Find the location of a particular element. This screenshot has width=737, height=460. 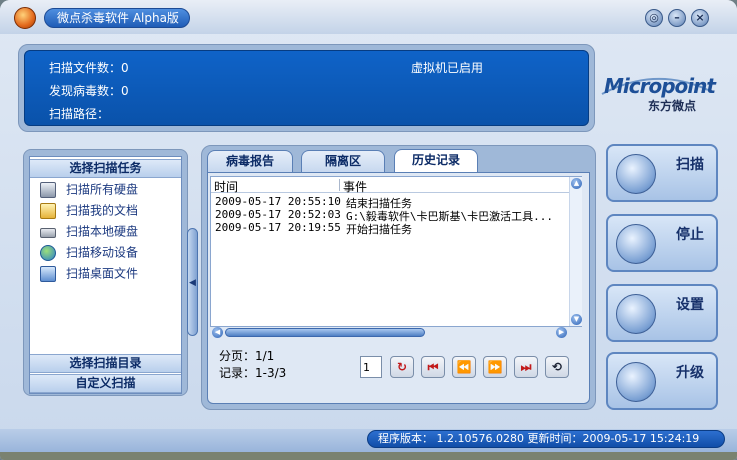

scan-button-label: 扫描 is located at coordinates (690, 165).